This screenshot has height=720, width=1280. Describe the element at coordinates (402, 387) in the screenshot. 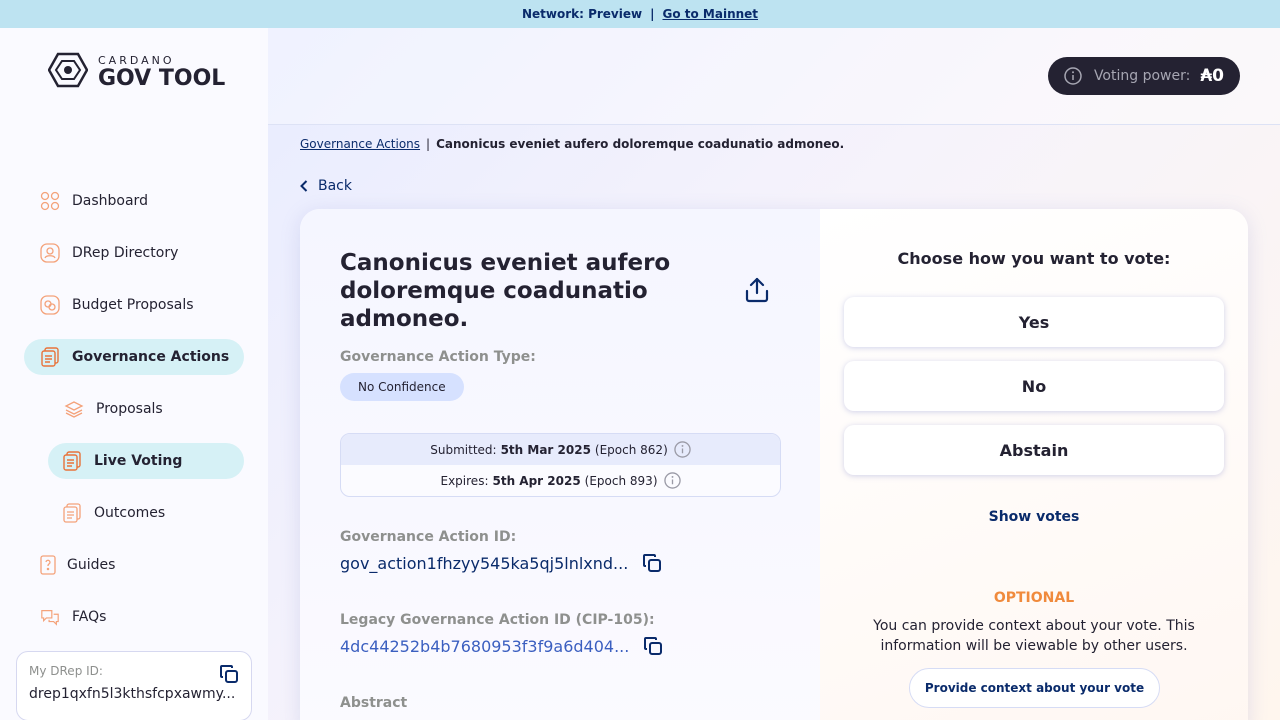

I see `action-type-pill: No Confidence` at that location.